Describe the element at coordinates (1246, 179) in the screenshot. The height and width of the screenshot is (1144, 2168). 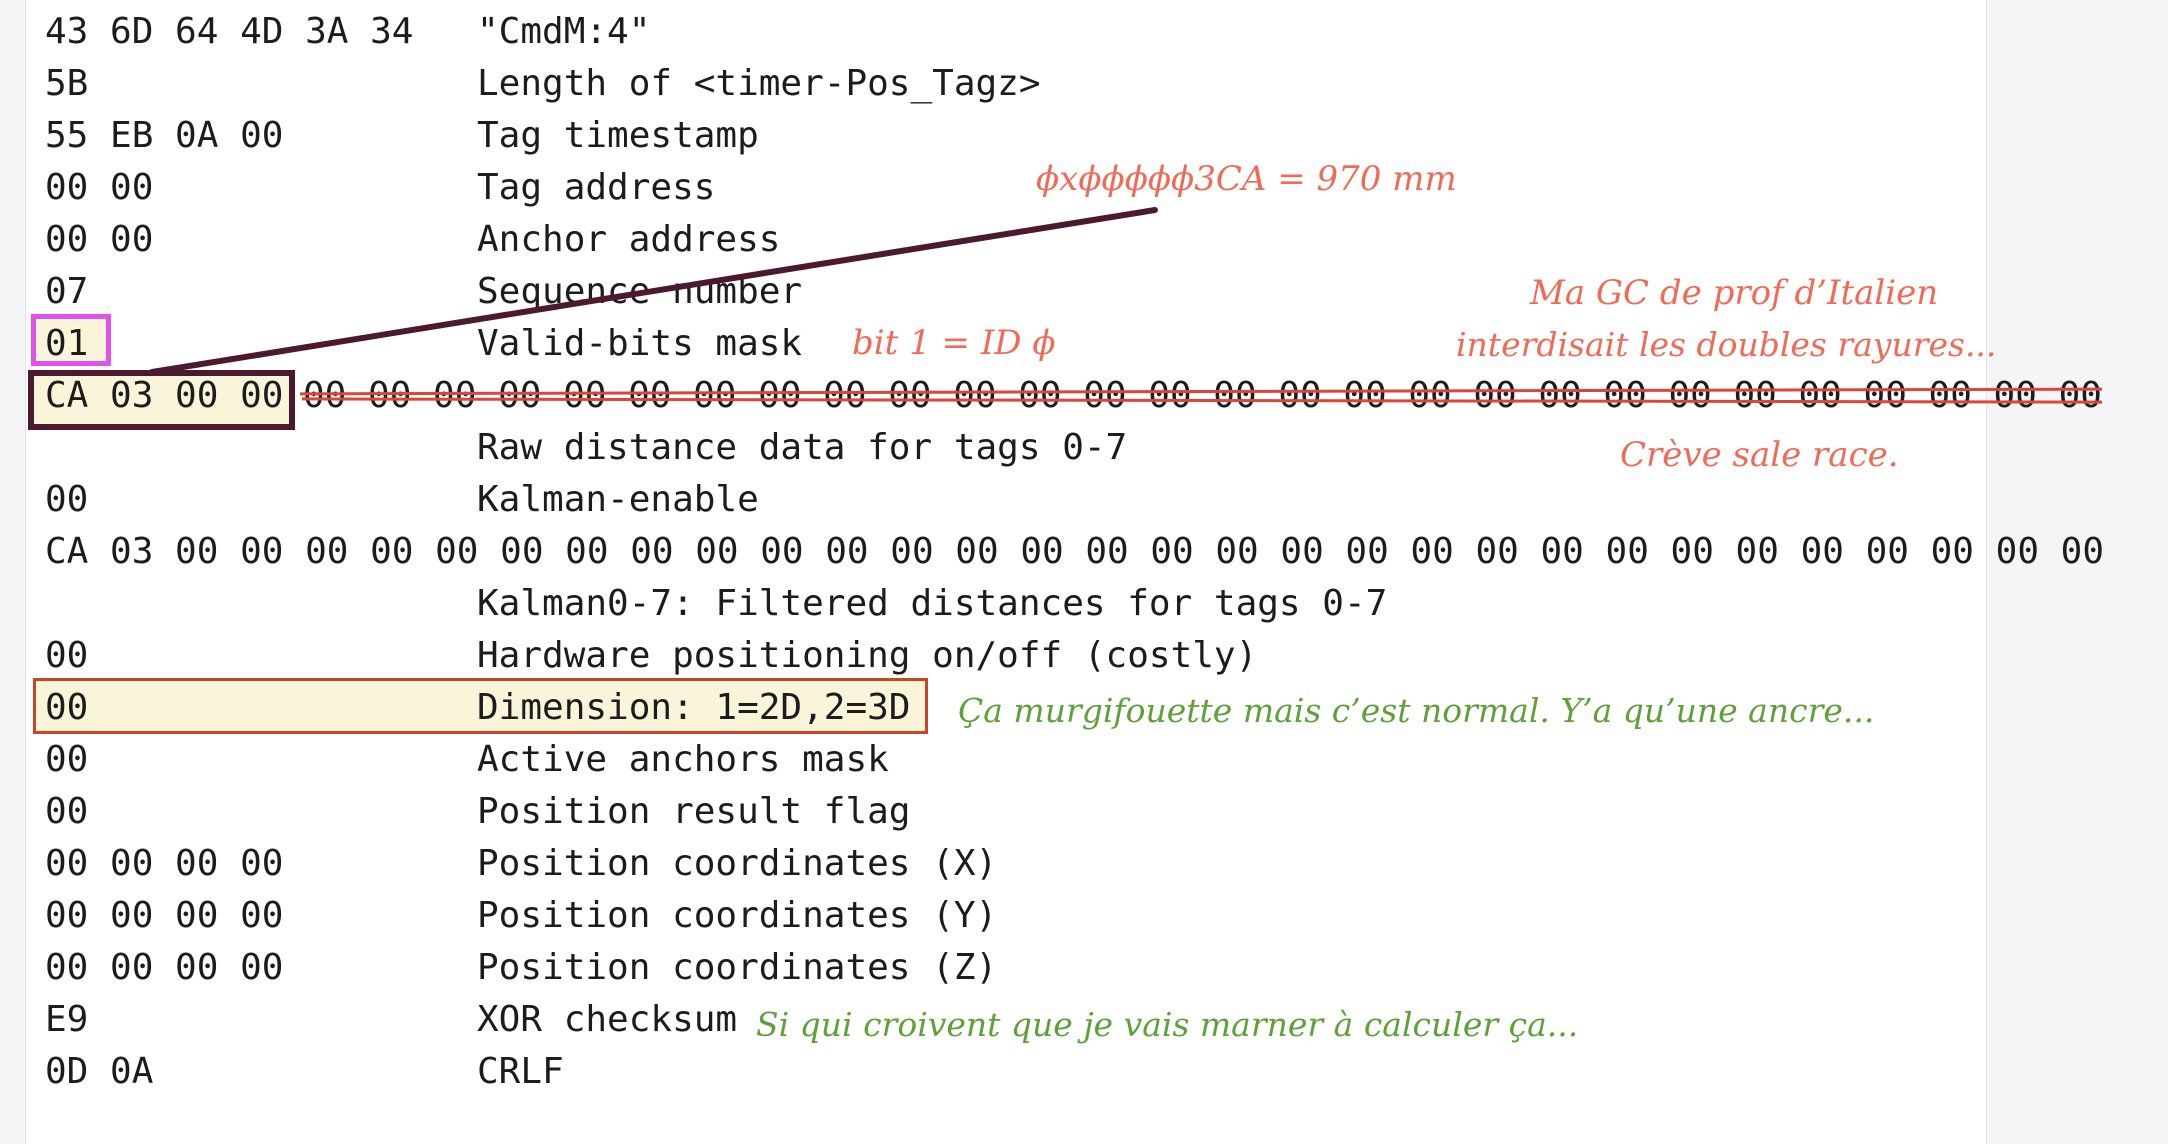
I see `distance-annotation: ϕxϕϕϕϕϕ3CA = 970 mm` at that location.